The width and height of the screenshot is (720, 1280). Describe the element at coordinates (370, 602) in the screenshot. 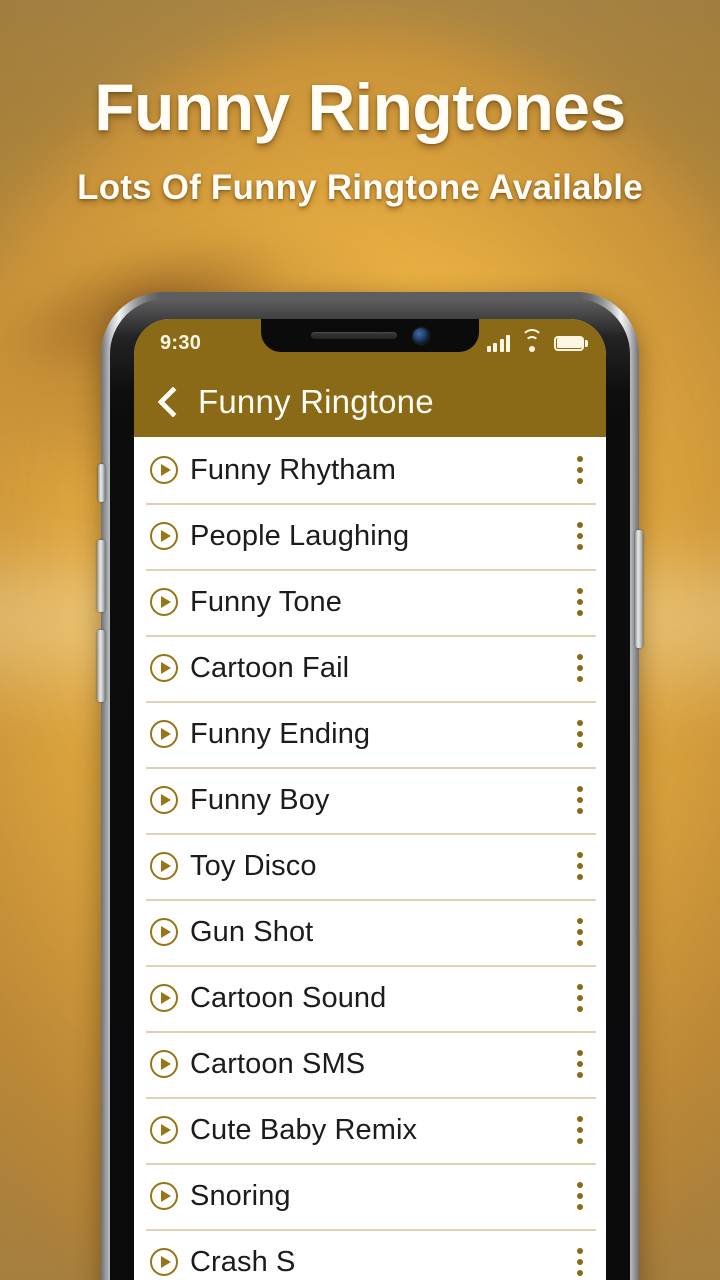

I see `ringtone-row: Funny Tone` at that location.